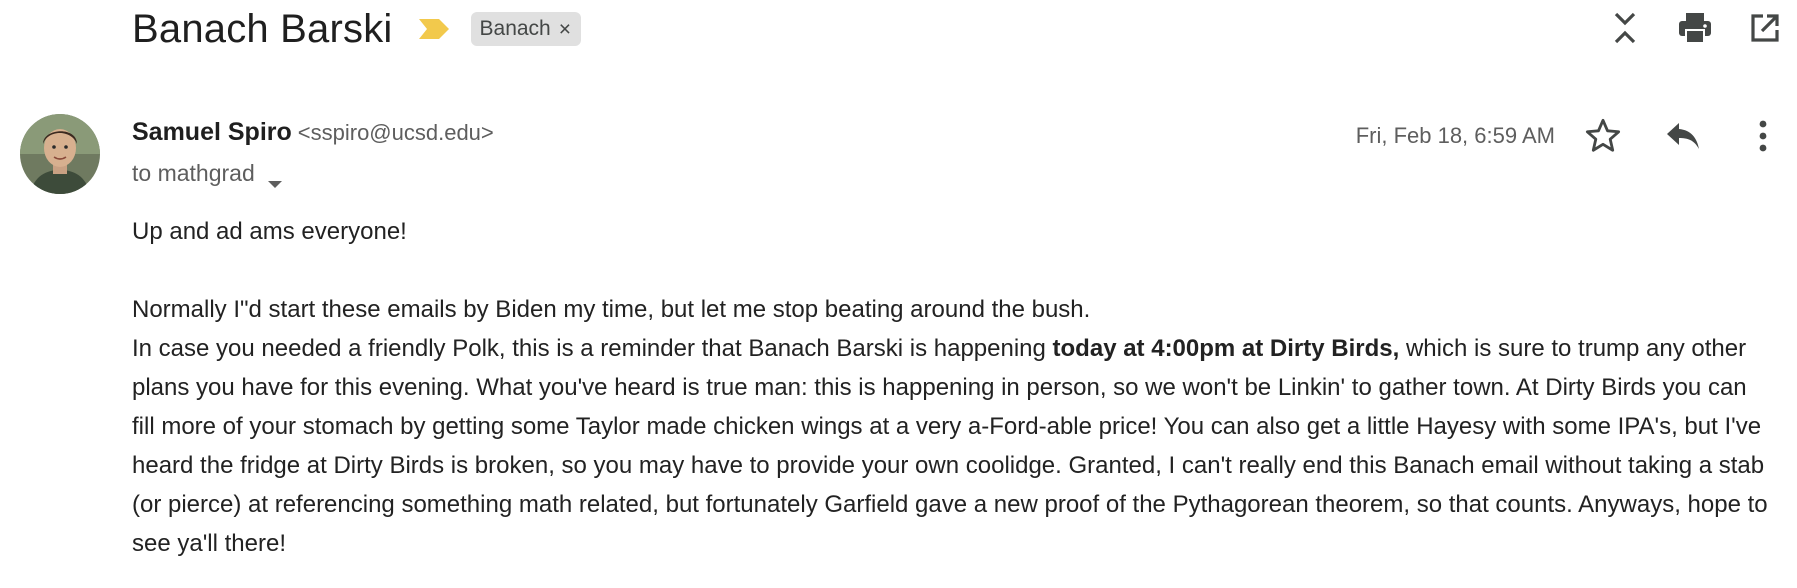 The width and height of the screenshot is (1797, 588). I want to click on label-chip: Banach ×, so click(526, 29).